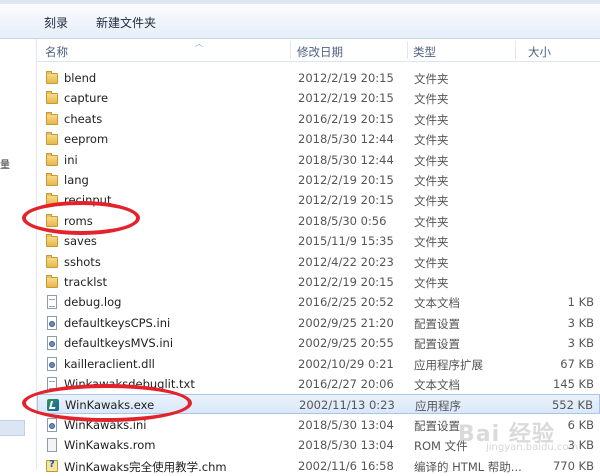 The height and width of the screenshot is (476, 600). I want to click on file-row: capture 2012/2/19 20:15 文件夹, so click(318, 98).